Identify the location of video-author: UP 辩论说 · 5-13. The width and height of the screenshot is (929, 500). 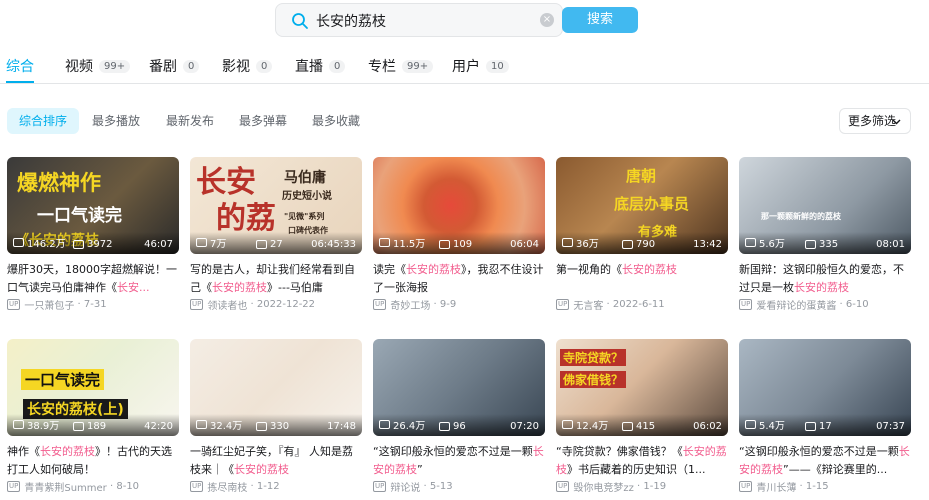
(413, 486).